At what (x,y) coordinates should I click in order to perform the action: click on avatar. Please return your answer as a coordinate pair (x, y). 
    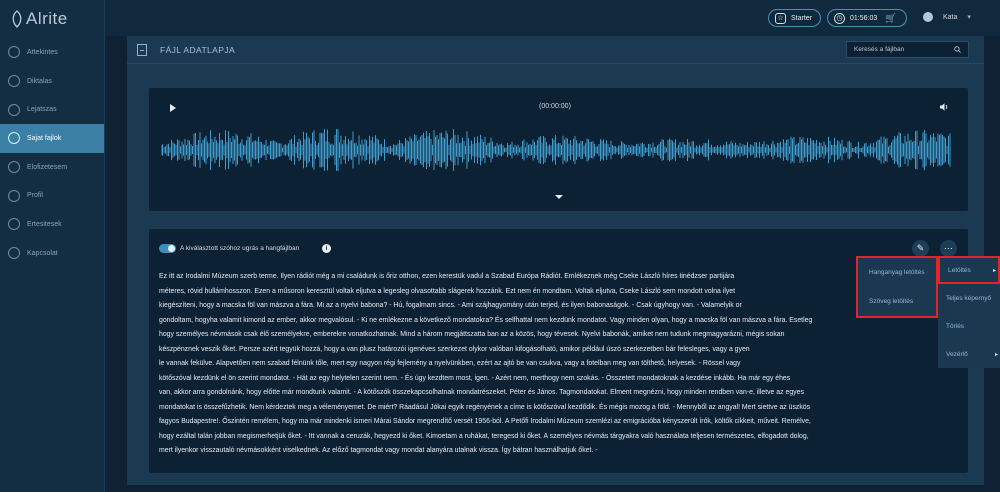
    Looking at the image, I should click on (928, 17).